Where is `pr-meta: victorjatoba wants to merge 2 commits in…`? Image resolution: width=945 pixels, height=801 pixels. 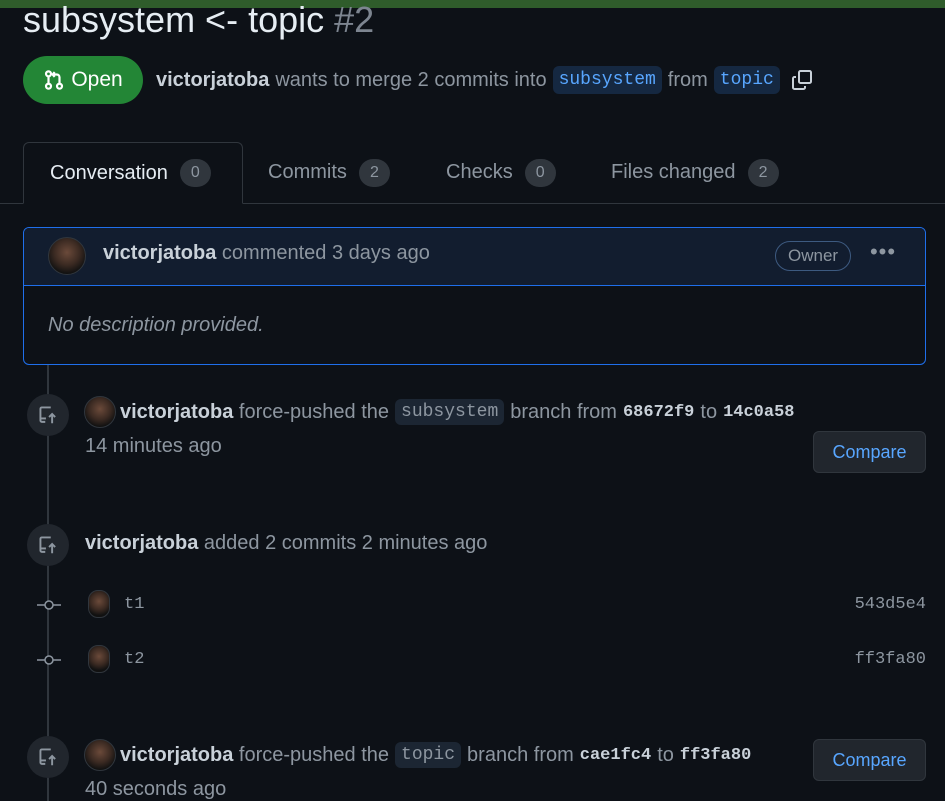
pr-meta: victorjatoba wants to merge 2 commits in… is located at coordinates (485, 80).